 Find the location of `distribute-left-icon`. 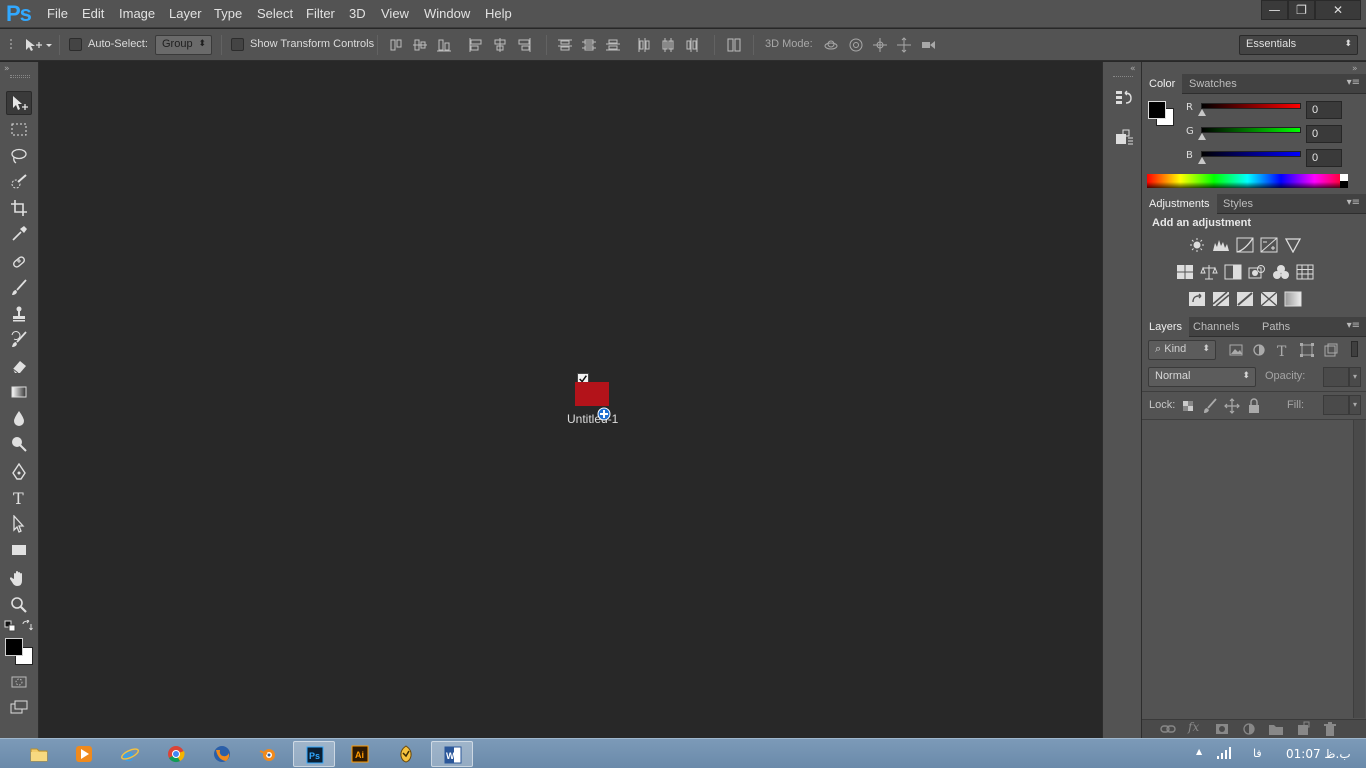

distribute-left-icon is located at coordinates (644, 45).